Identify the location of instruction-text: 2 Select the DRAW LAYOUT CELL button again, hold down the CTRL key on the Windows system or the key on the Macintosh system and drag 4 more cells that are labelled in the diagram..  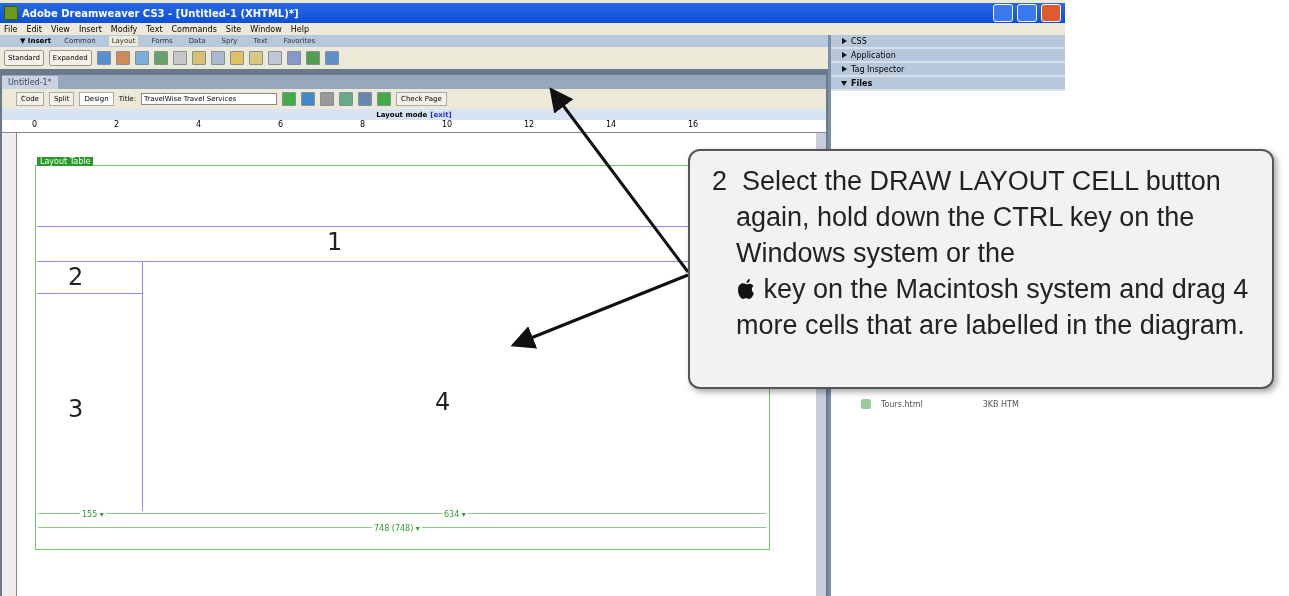
(981, 253).